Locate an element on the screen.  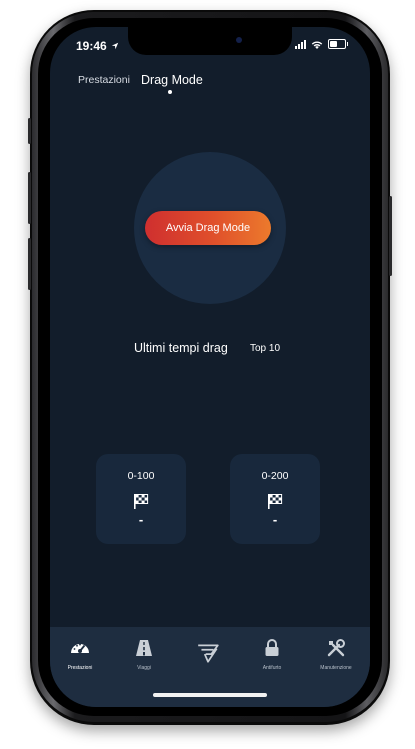
start-drag-mode-button: Avvia Drag Mode is located at coordinates (208, 228).